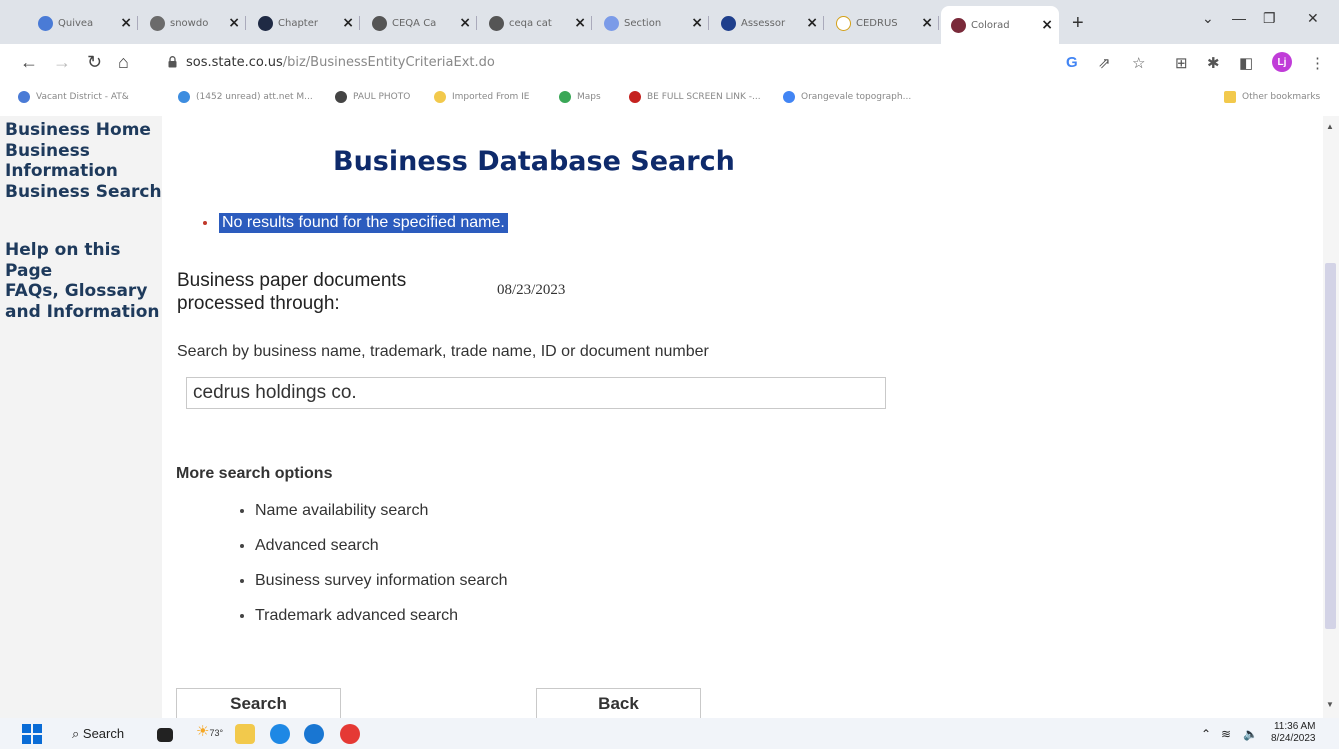 The image size is (1339, 749). What do you see at coordinates (1226, 734) in the screenshot?
I see `wifi-icon: ≋` at bounding box center [1226, 734].